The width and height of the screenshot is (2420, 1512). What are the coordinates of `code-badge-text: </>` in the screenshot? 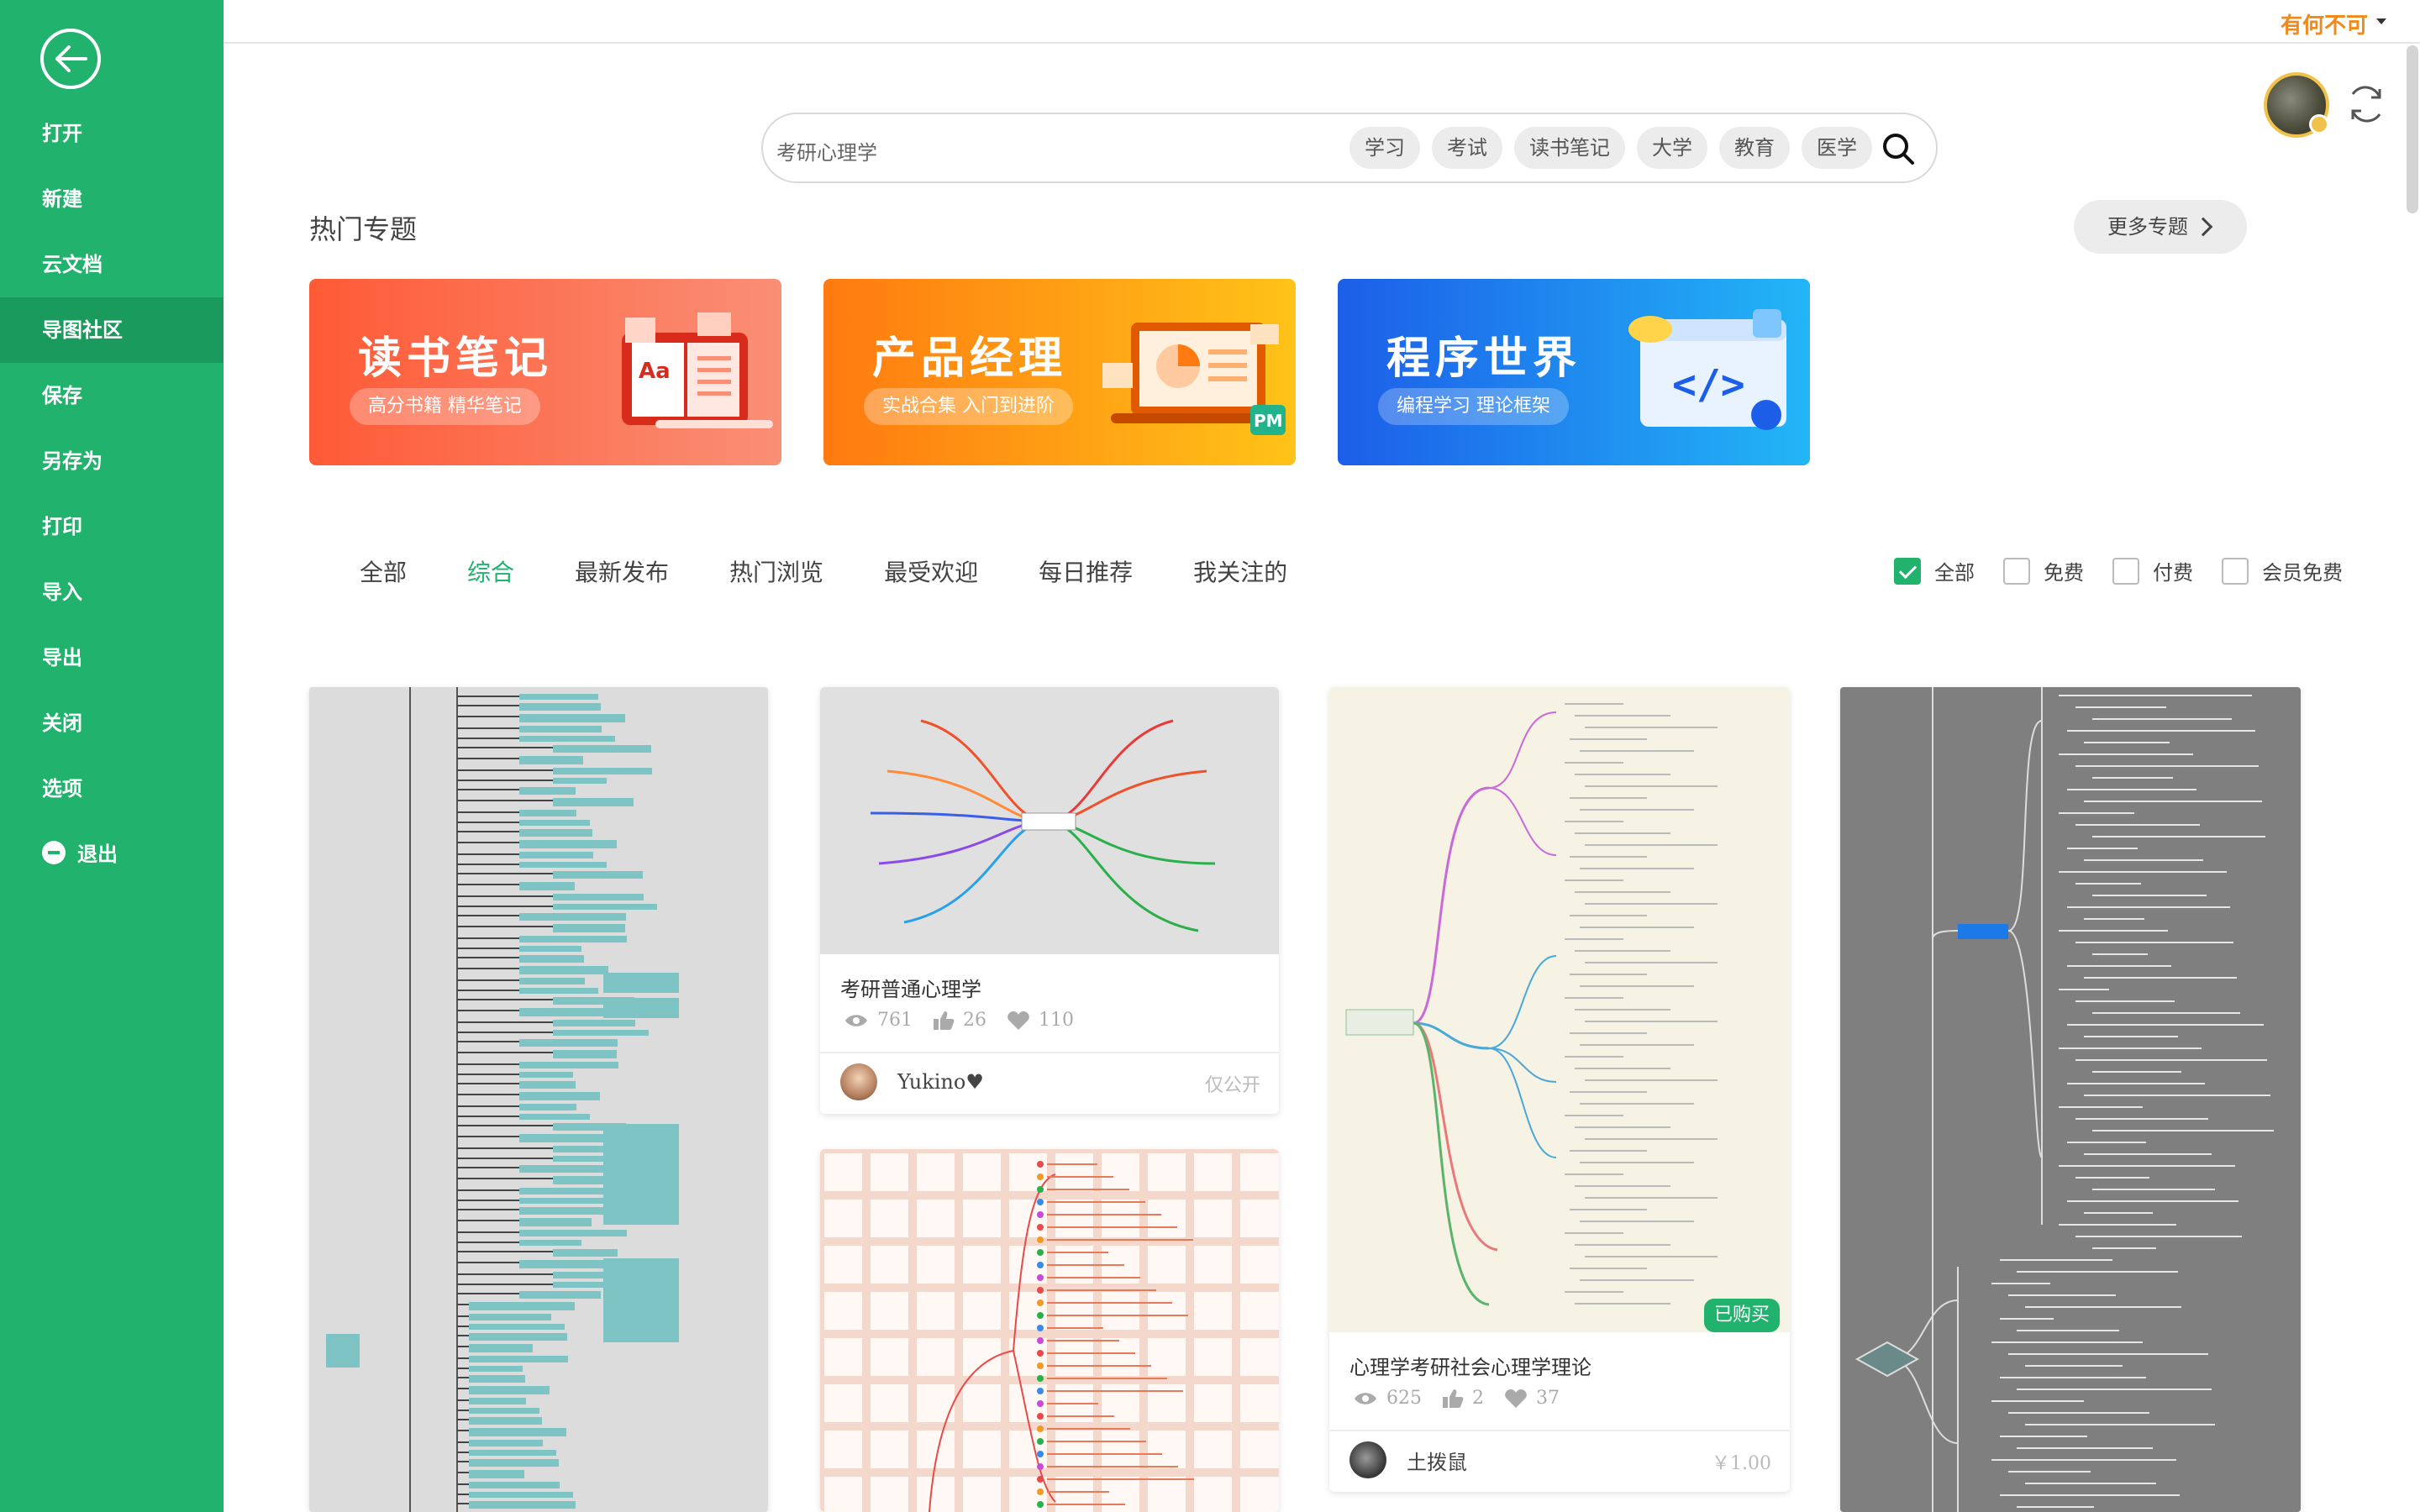 It's located at (1709, 384).